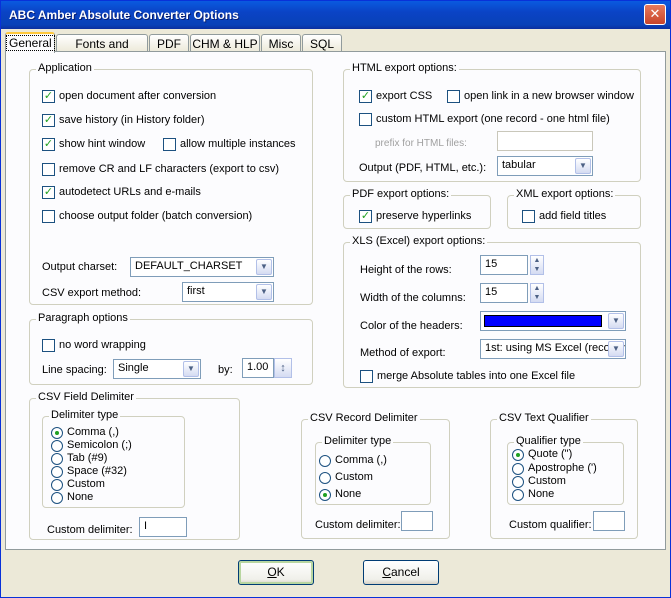  I want to click on show-hint-checkbox: ✓, so click(48, 144).